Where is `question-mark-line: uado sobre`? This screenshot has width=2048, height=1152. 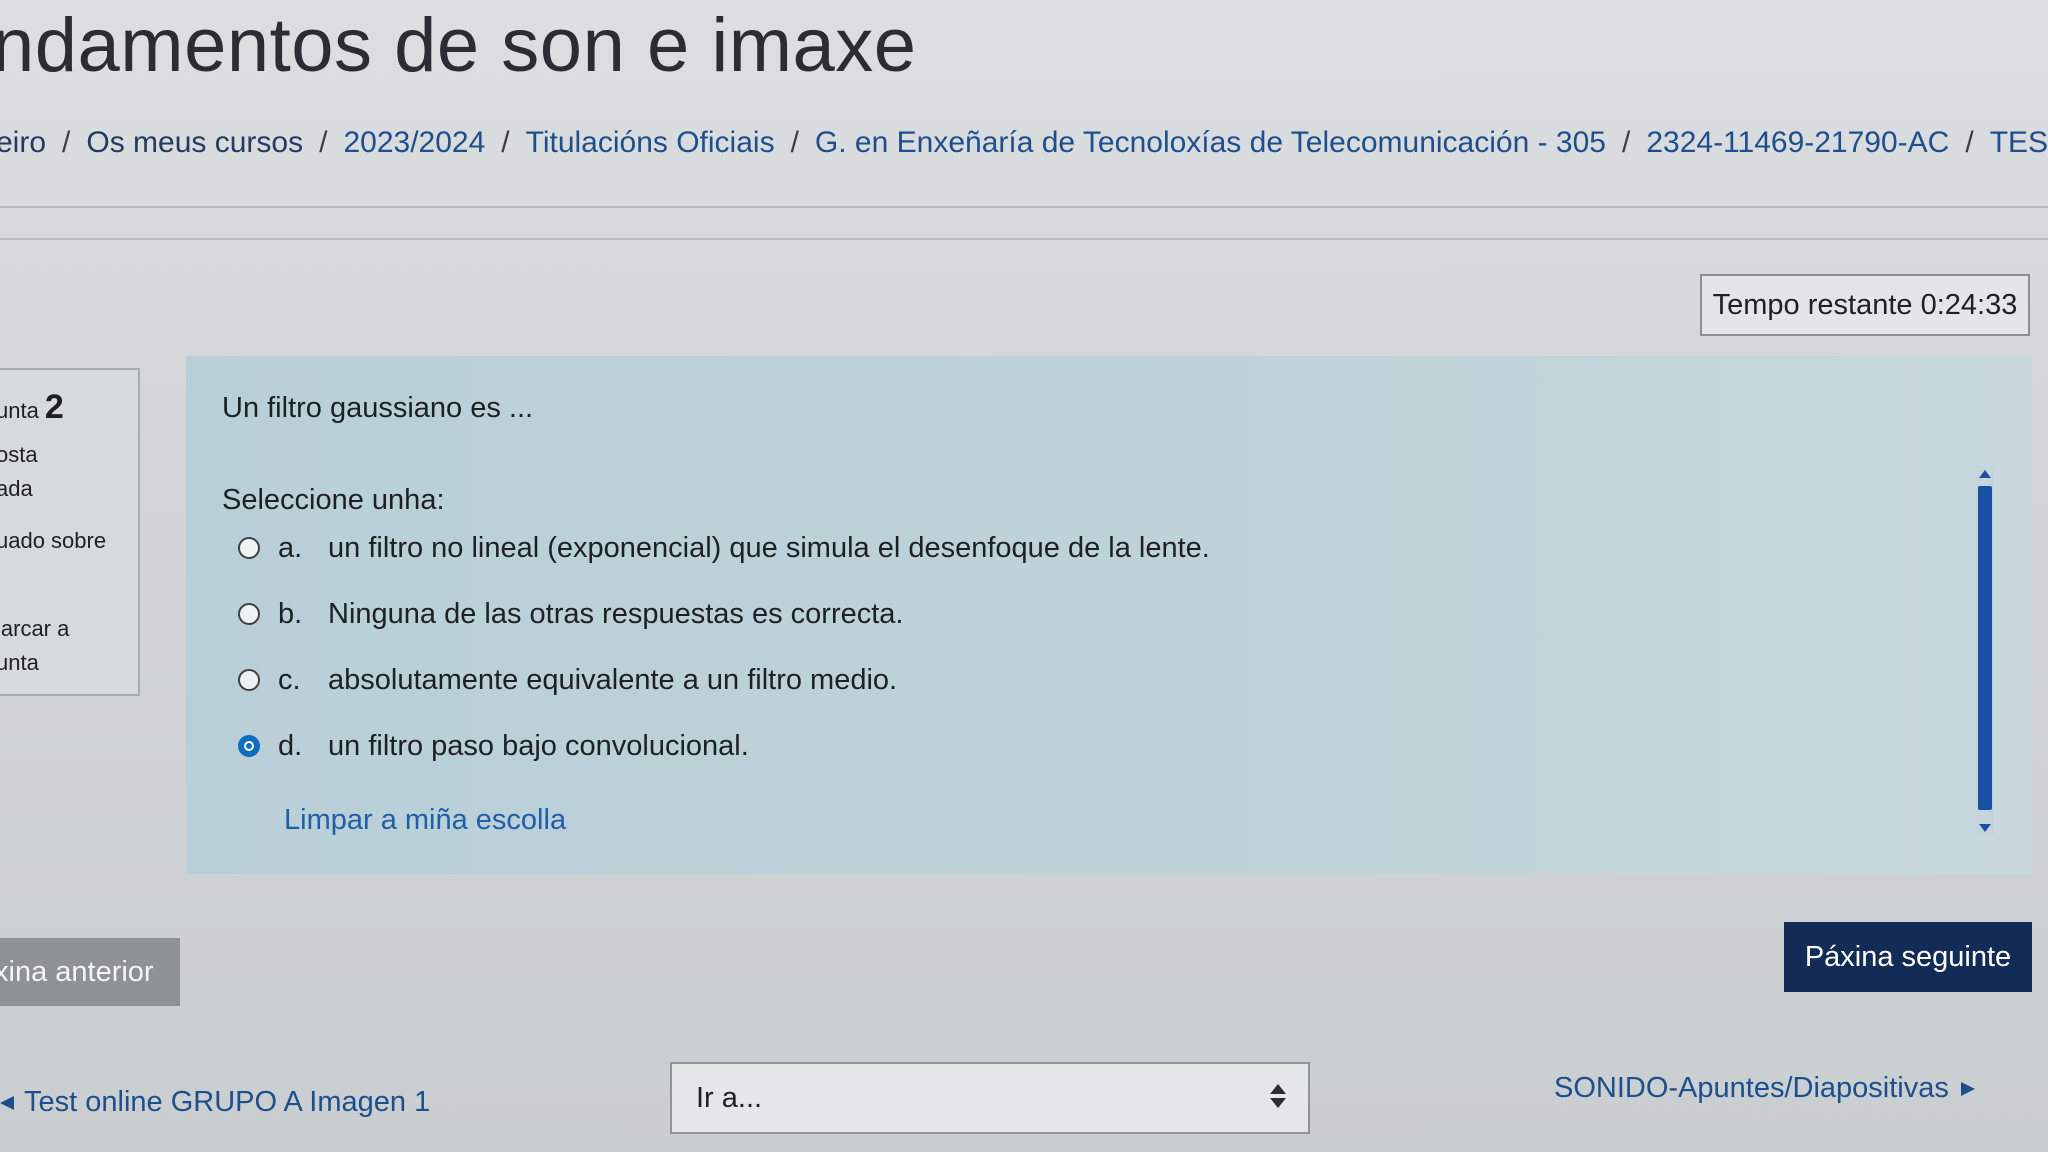
question-mark-line: uado sobre is located at coordinates (53, 540).